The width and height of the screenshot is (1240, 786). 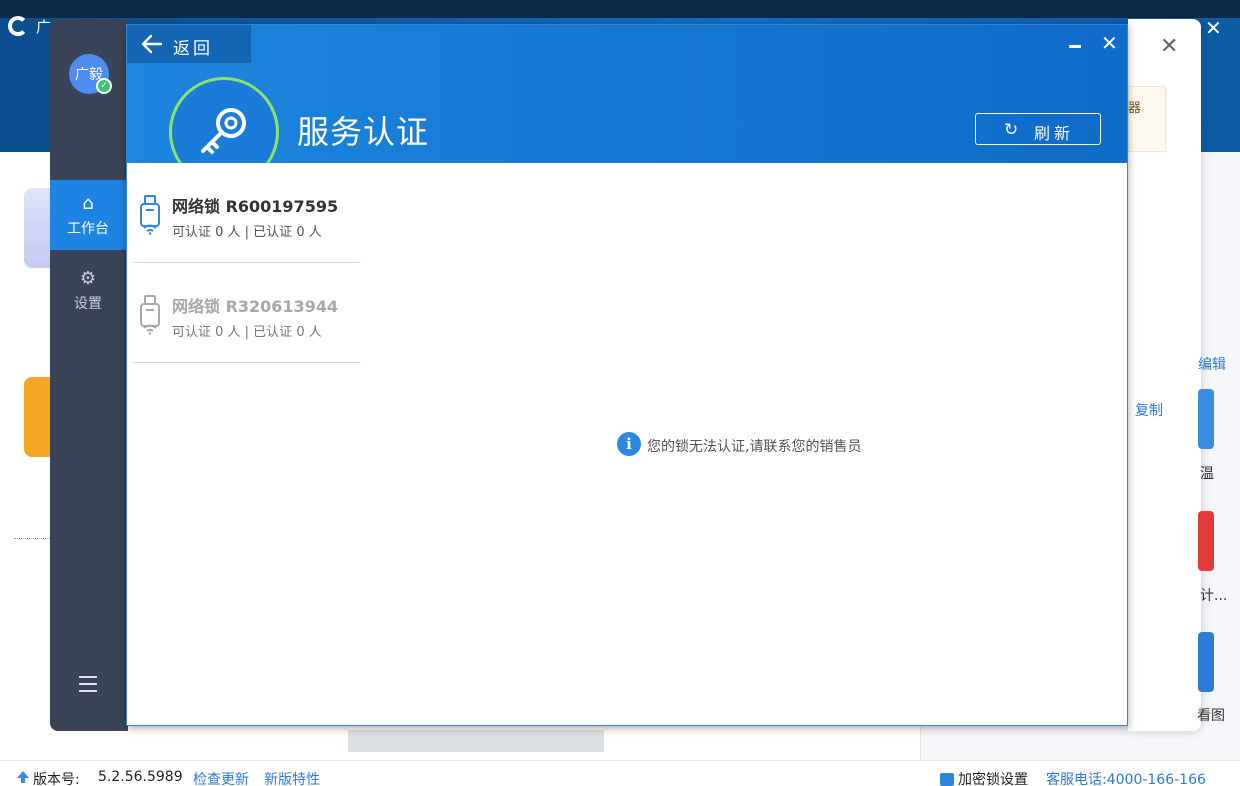 I want to click on lock-icon, so click(x=947, y=779).